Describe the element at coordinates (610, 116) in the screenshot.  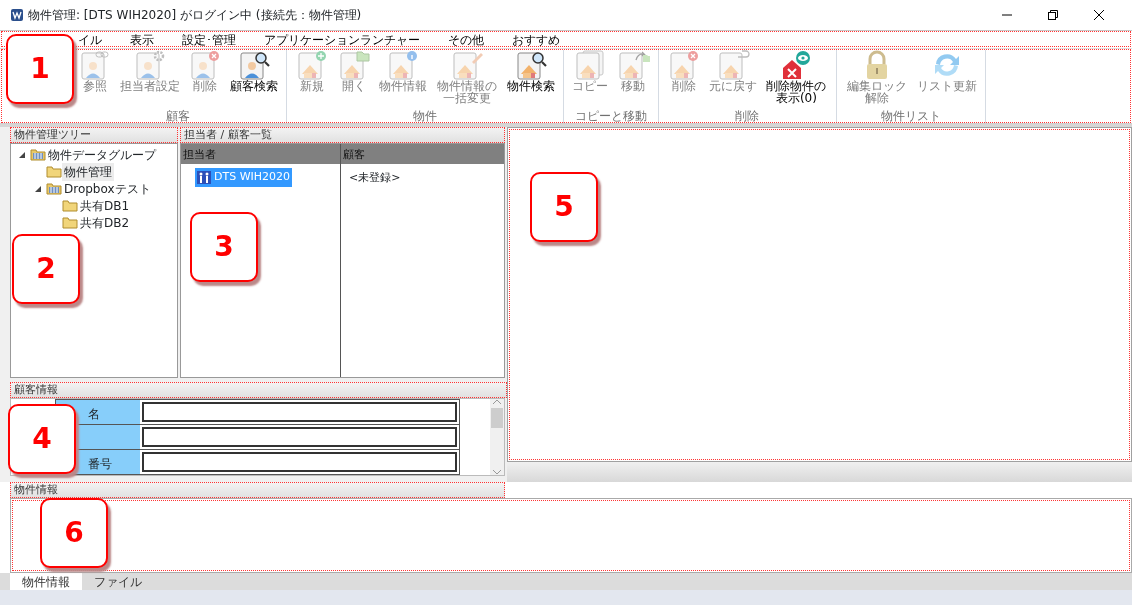
I see `ribbon-group-label: コピーと移動` at that location.